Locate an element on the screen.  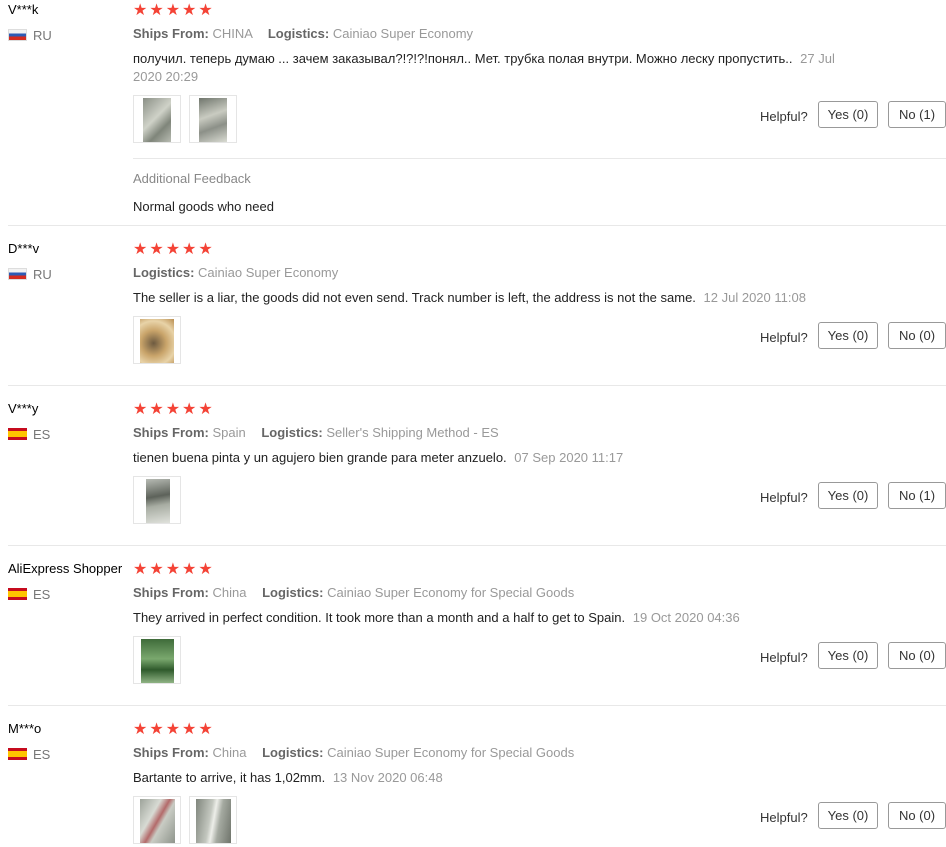
reviewer-name: M***o is located at coordinates (25, 728).